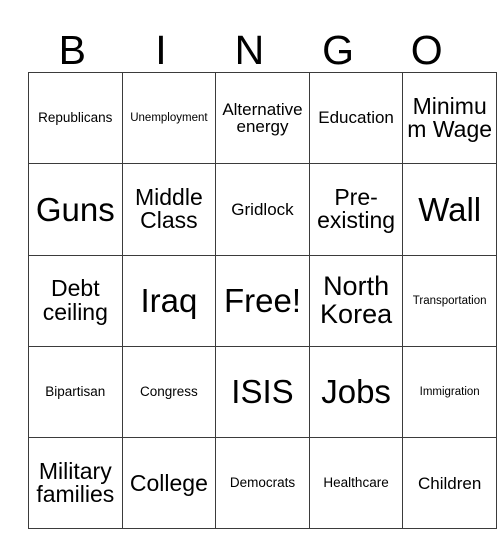  I want to click on bingo-cell-label: Healthcare, so click(356, 483).